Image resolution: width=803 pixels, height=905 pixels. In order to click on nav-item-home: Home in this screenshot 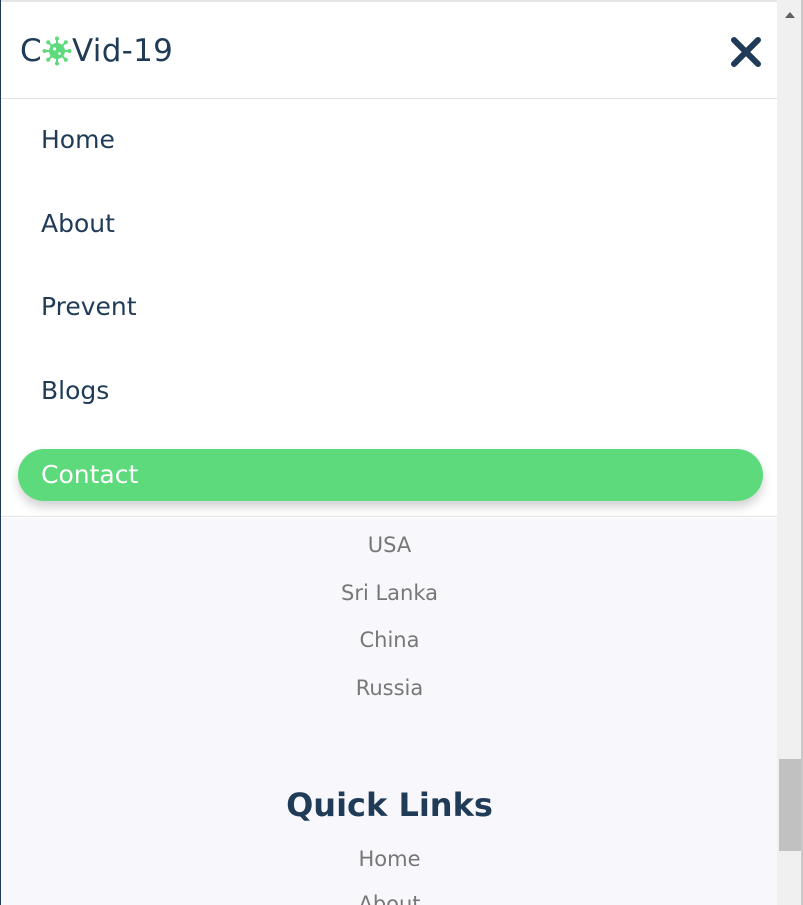, I will do `click(78, 140)`.